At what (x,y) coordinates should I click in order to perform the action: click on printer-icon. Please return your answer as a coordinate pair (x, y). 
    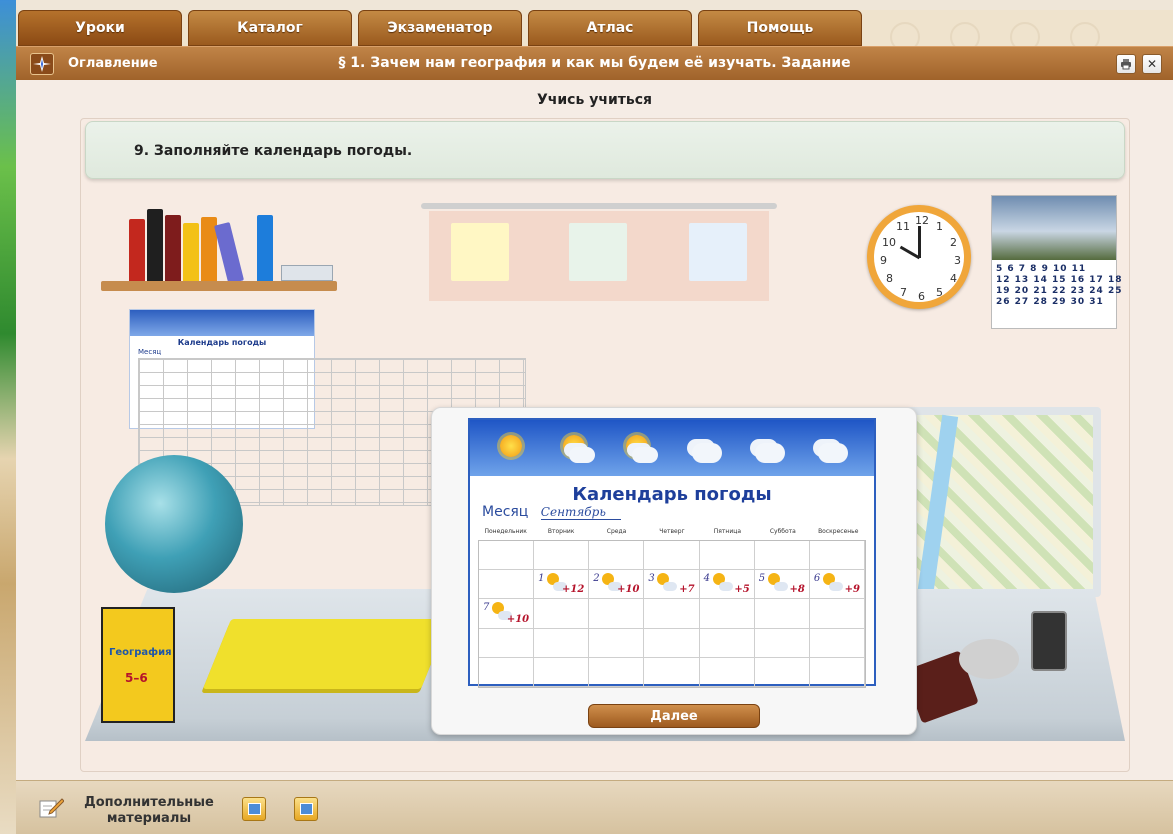
    Looking at the image, I should click on (1126, 64).